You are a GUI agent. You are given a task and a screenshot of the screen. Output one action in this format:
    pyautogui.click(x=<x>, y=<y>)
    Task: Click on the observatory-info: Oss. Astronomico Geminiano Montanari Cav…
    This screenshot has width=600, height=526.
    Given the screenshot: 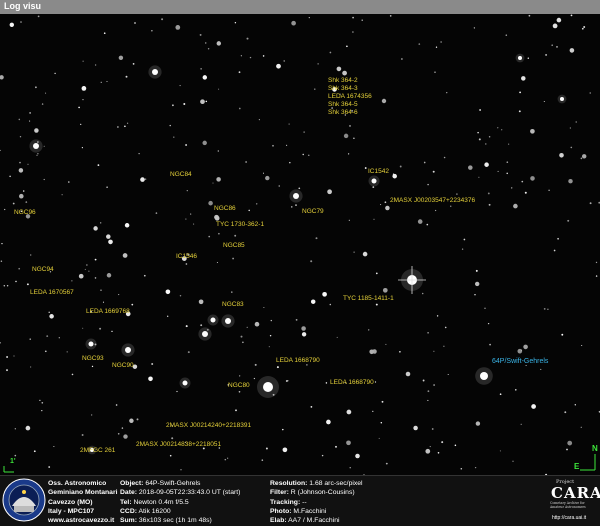 What is the action you would take?
    pyautogui.click(x=83, y=502)
    